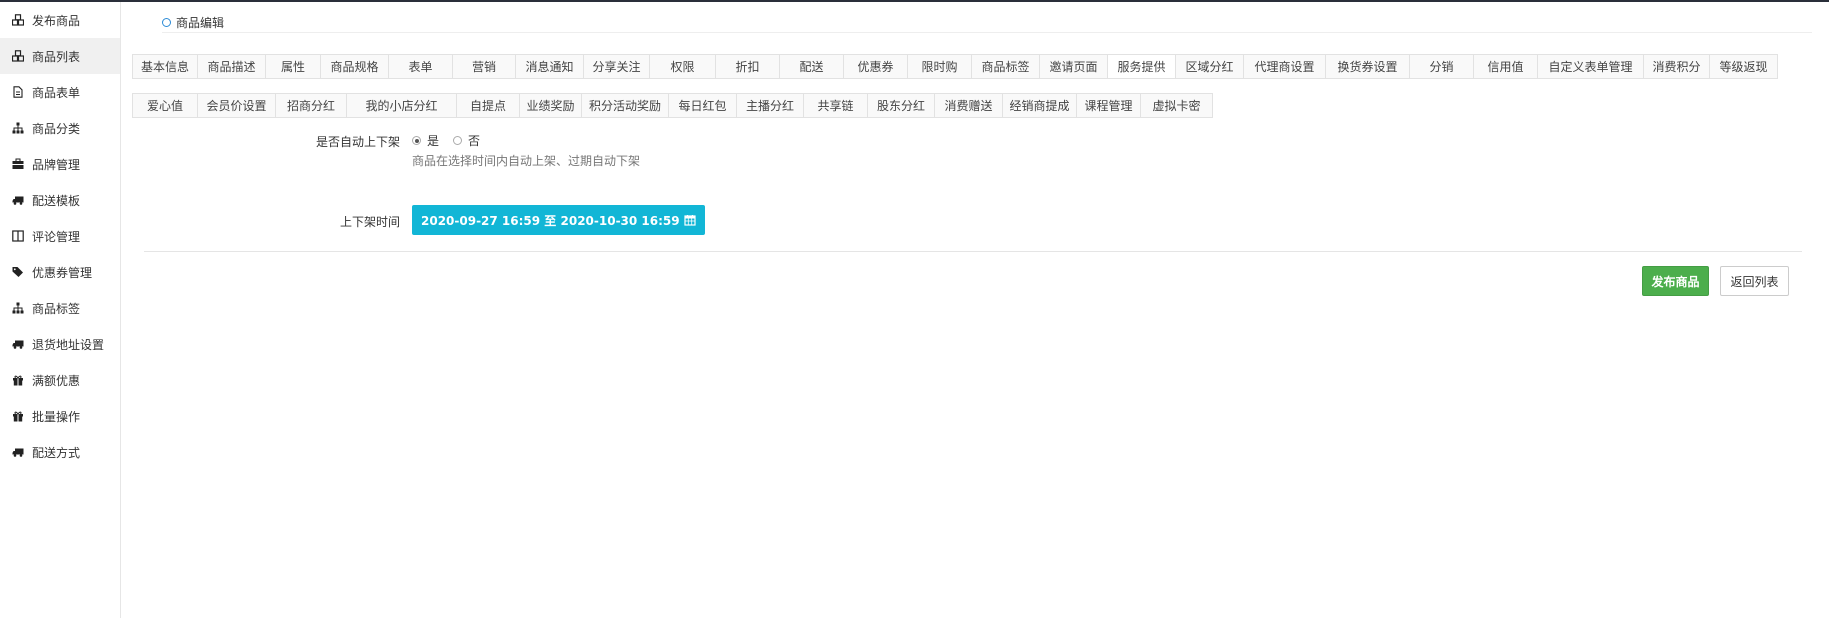 Image resolution: width=1829 pixels, height=618 pixels. What do you see at coordinates (56, 452) in the screenshot?
I see `sidebar-item-label: 配送方式` at bounding box center [56, 452].